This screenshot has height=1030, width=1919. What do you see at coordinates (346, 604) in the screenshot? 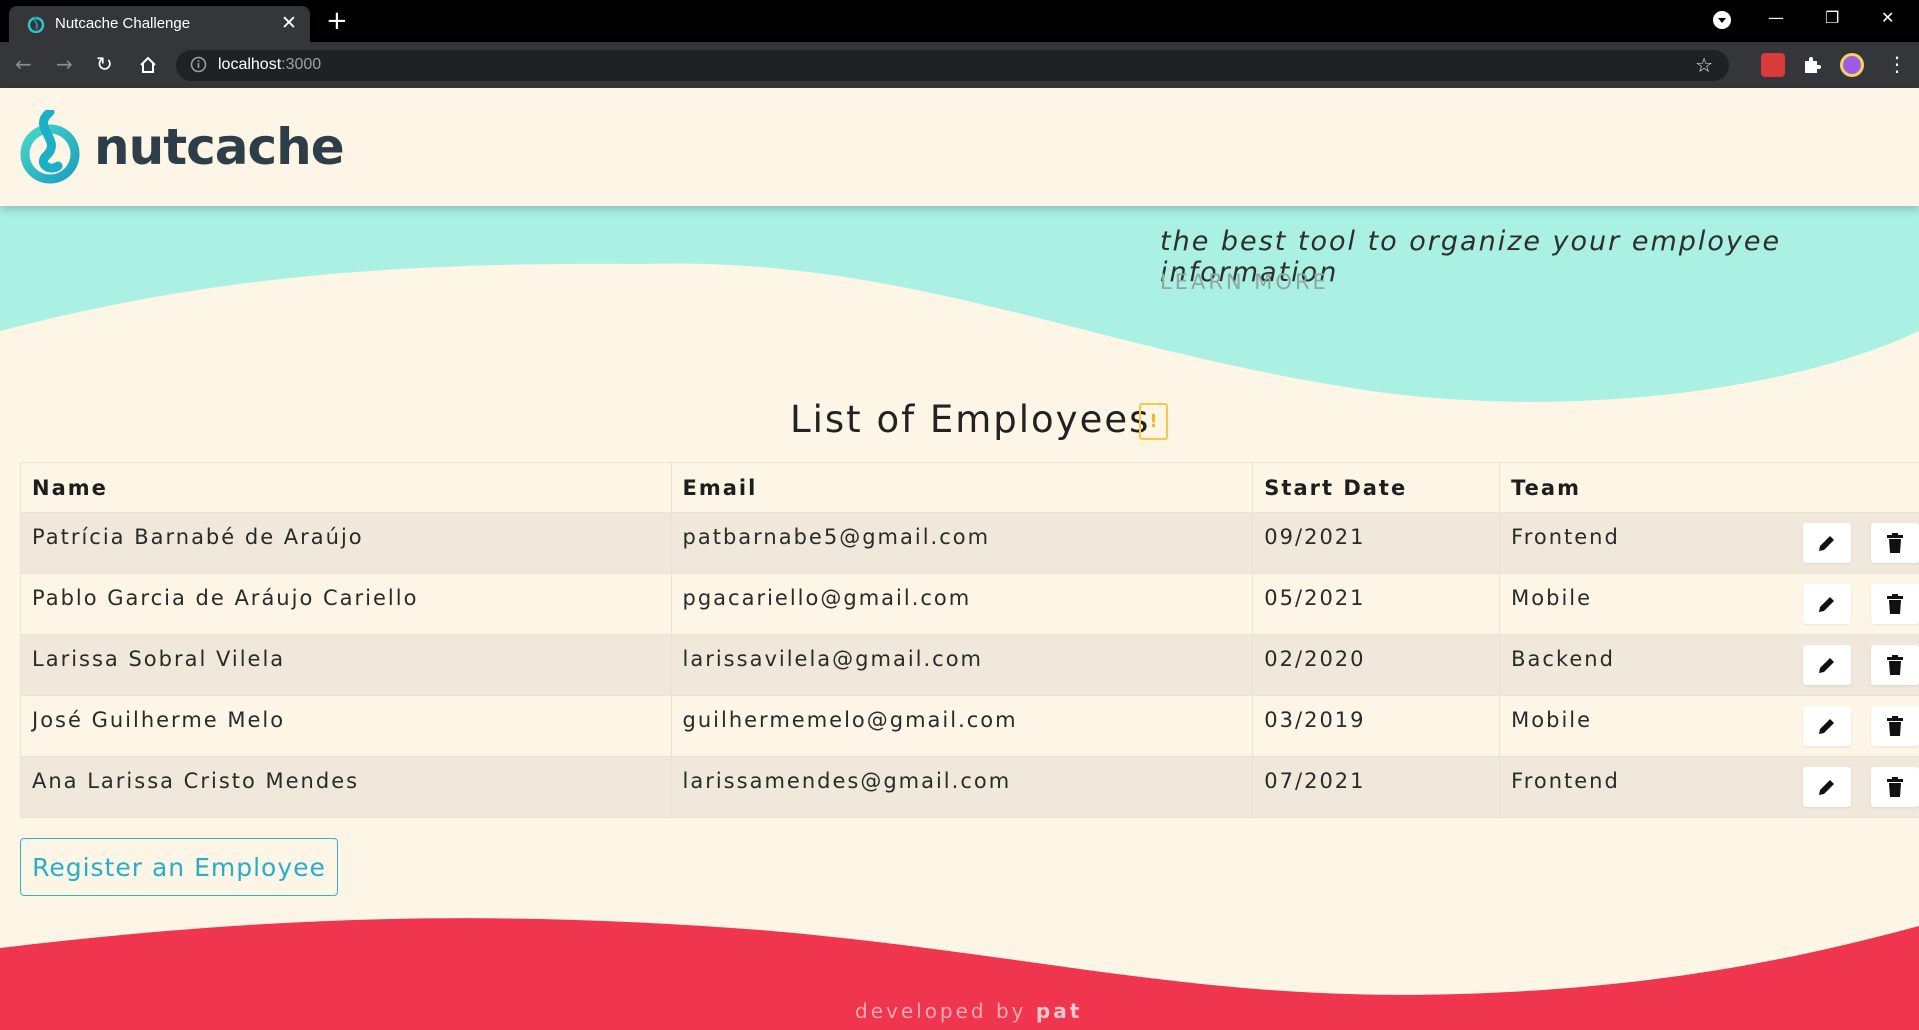
I see `employee-name: Pablo Garcia de Aráujo Cariello` at bounding box center [346, 604].